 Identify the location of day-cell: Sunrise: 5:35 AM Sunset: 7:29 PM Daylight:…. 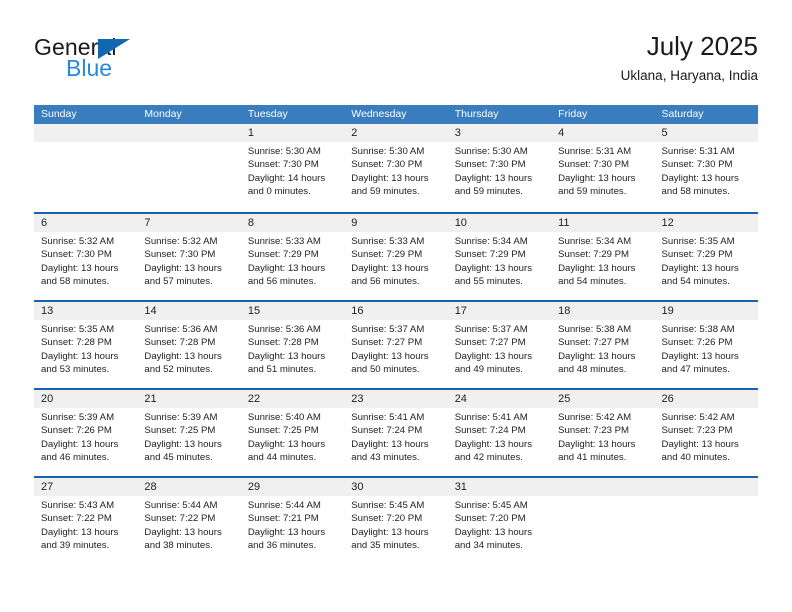
(706, 266).